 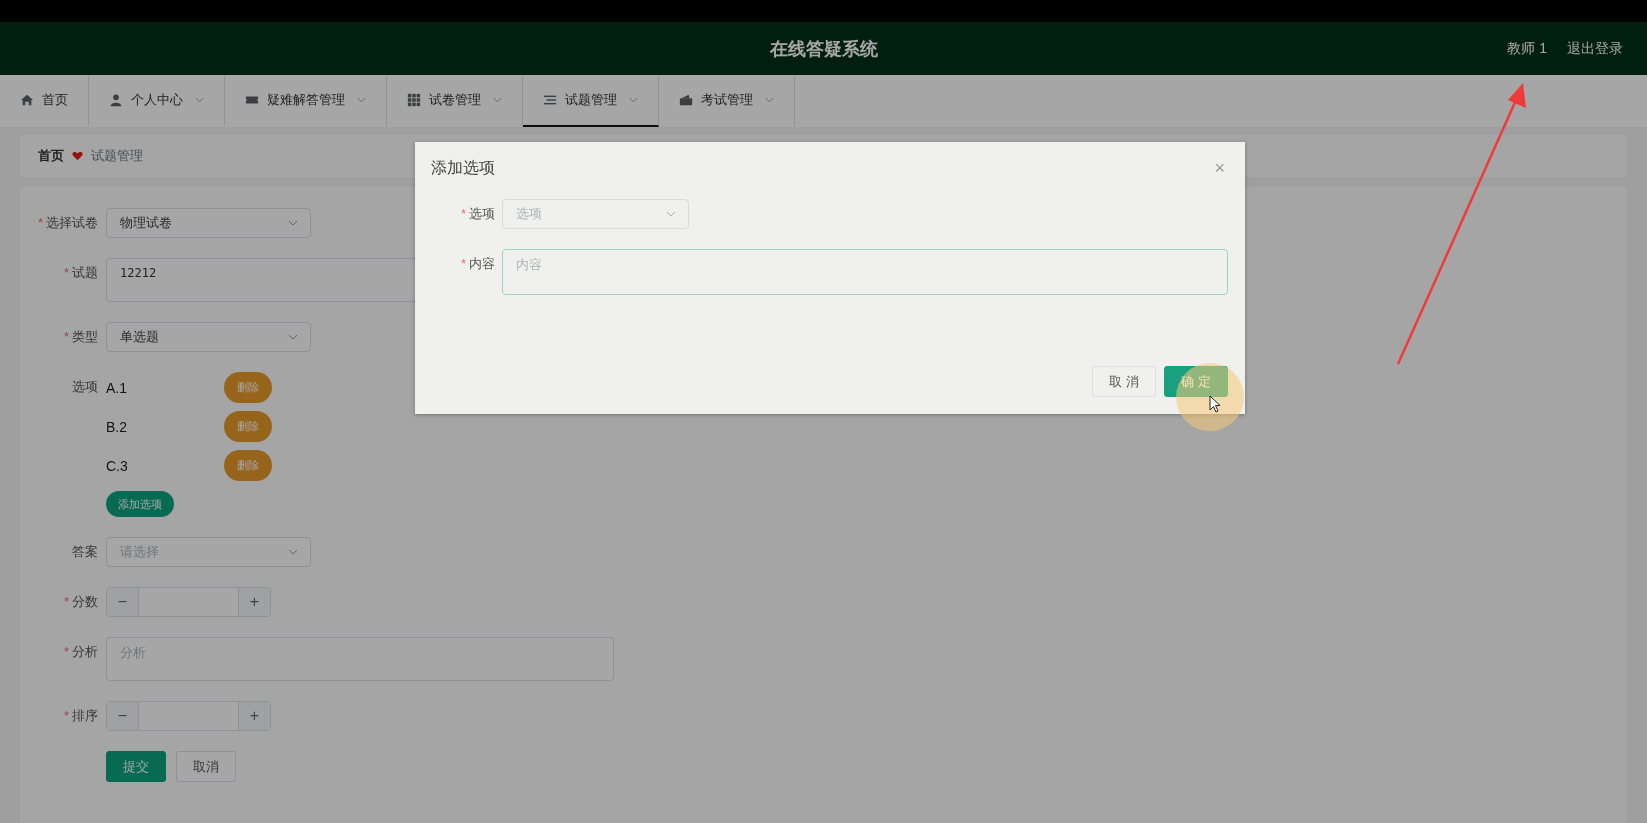 I want to click on cancel-button: 取消, so click(x=206, y=766).